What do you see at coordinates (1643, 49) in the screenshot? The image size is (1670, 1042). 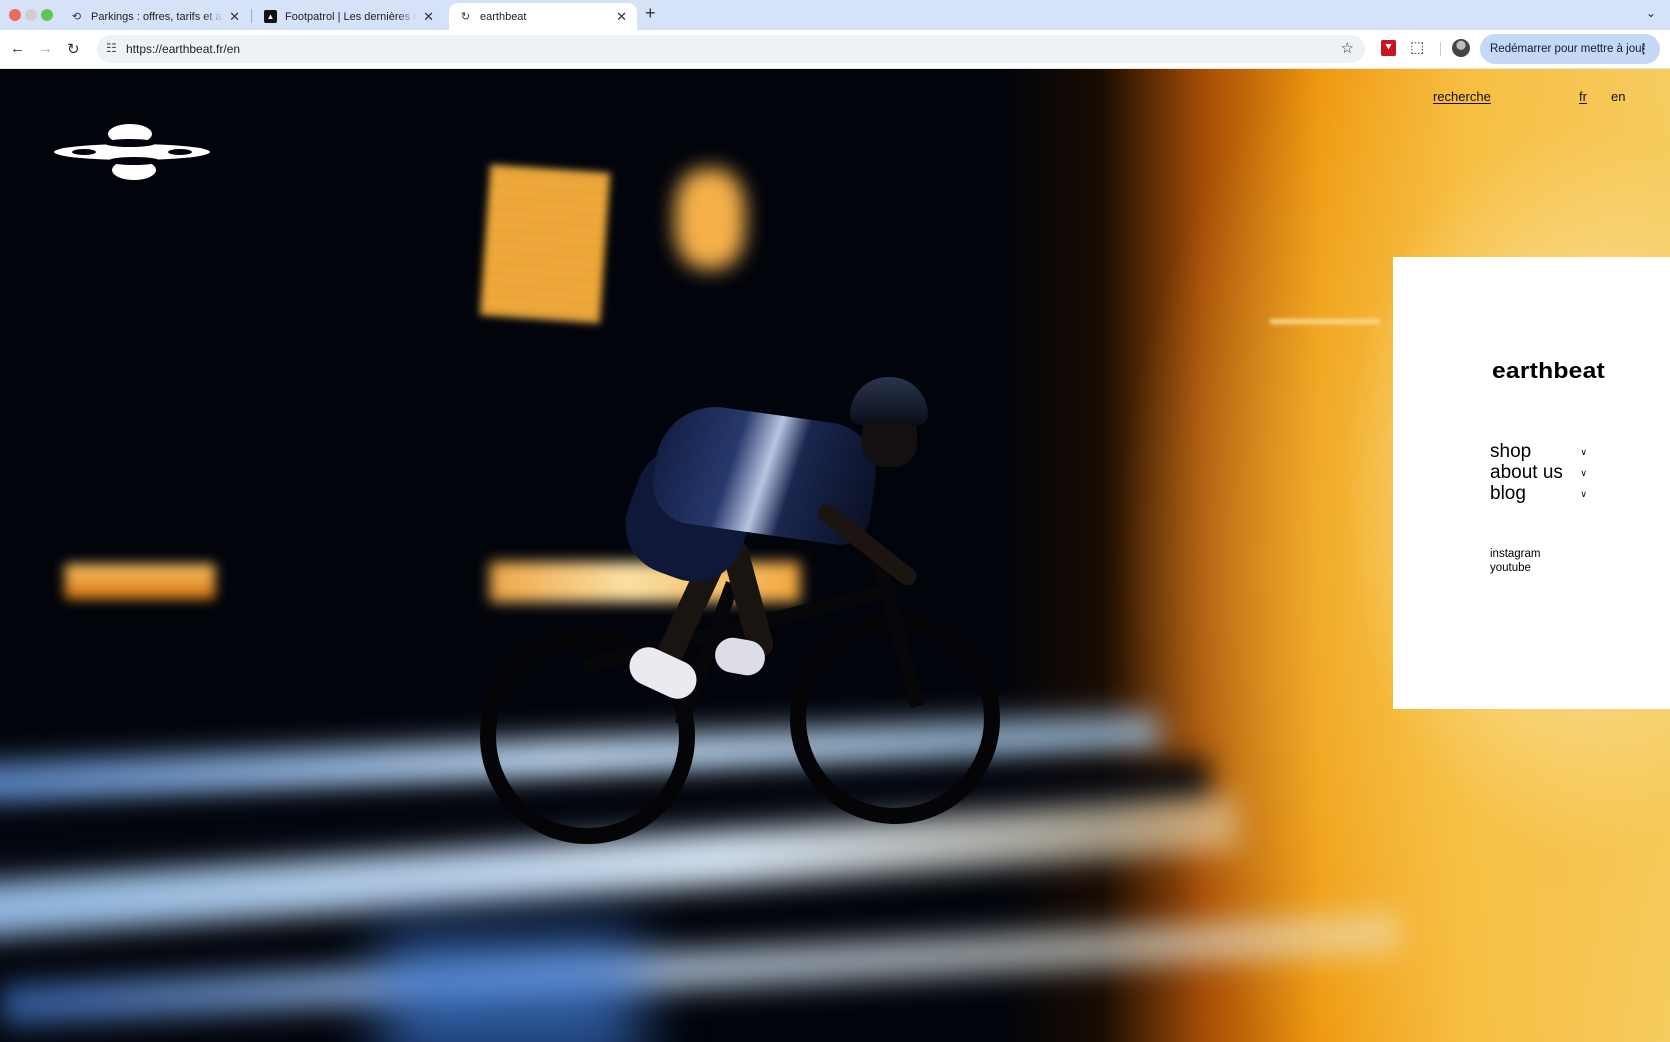 I see `more-menu-icon: ⋮` at bounding box center [1643, 49].